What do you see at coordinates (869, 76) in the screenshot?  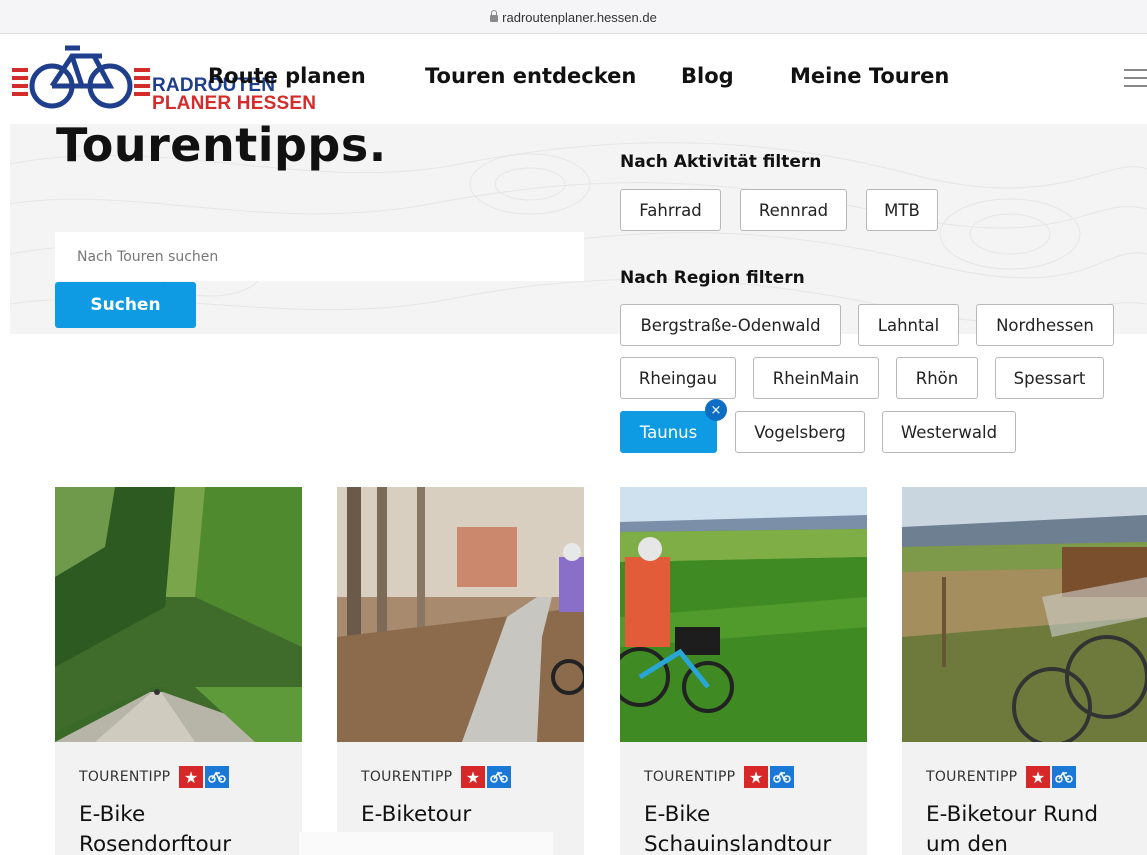 I see `nav-meine-touren: Meine Touren` at bounding box center [869, 76].